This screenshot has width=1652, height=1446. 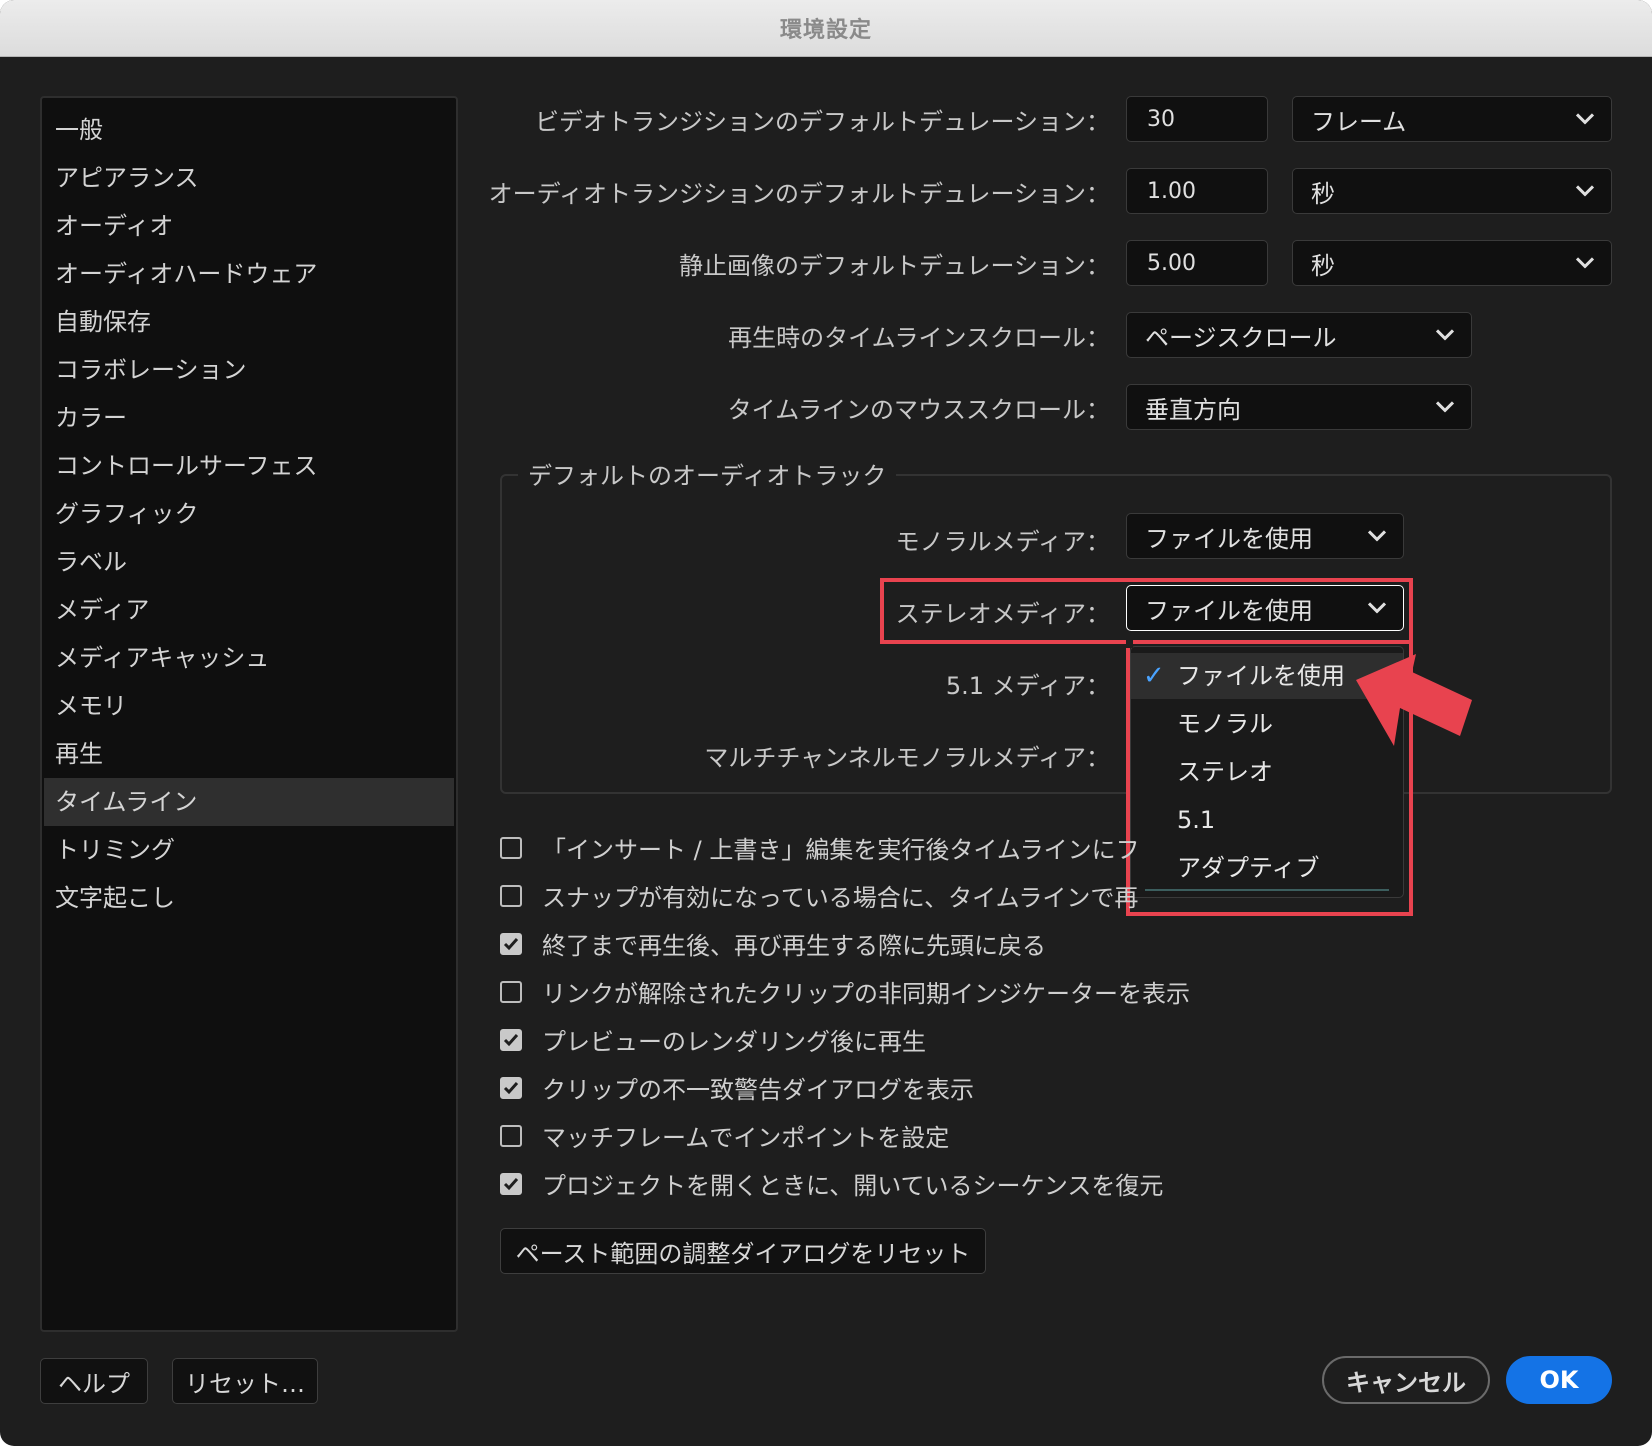 I want to click on still-image-unit-value: 秒, so click(x=1323, y=265).